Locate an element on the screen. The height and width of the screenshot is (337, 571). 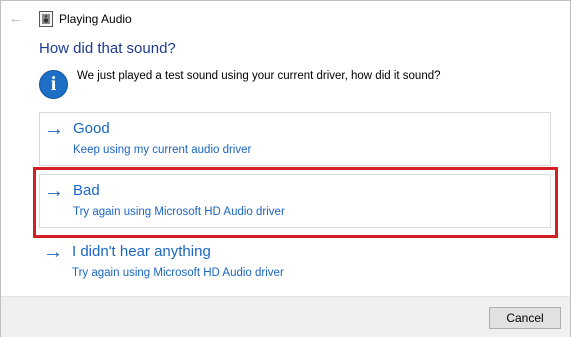
back-arrow-icon: ← is located at coordinates (16, 19).